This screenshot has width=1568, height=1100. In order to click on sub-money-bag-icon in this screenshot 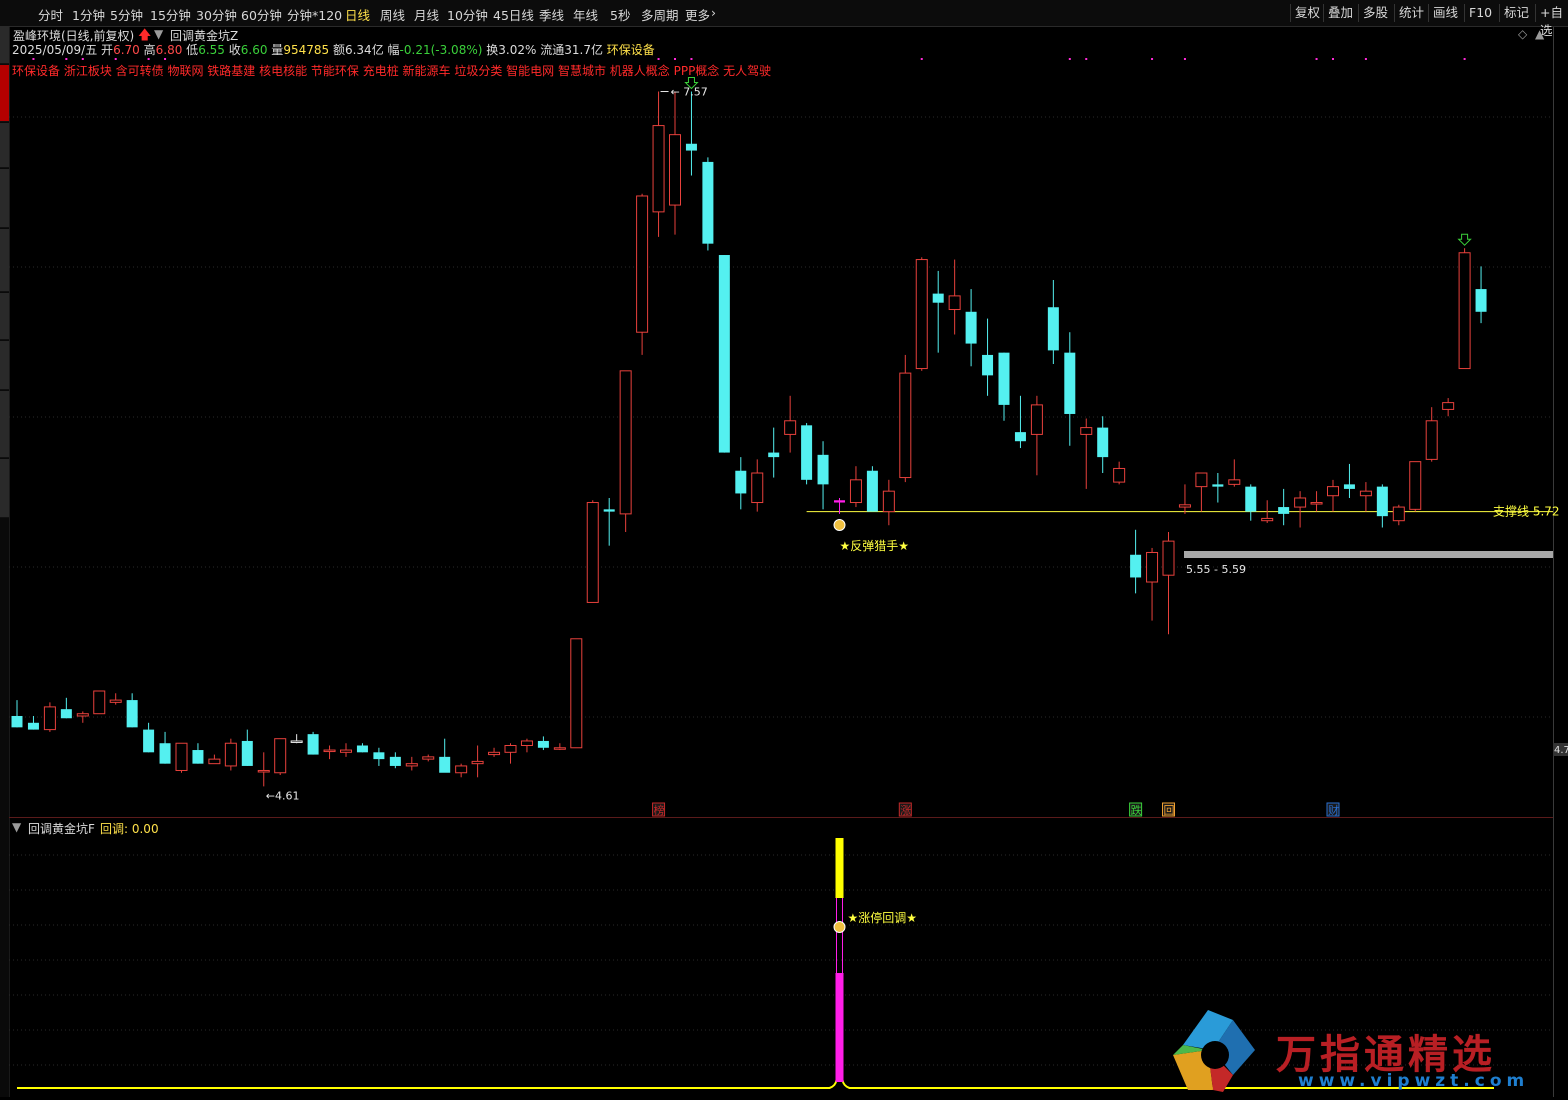, I will do `click(839, 927)`.